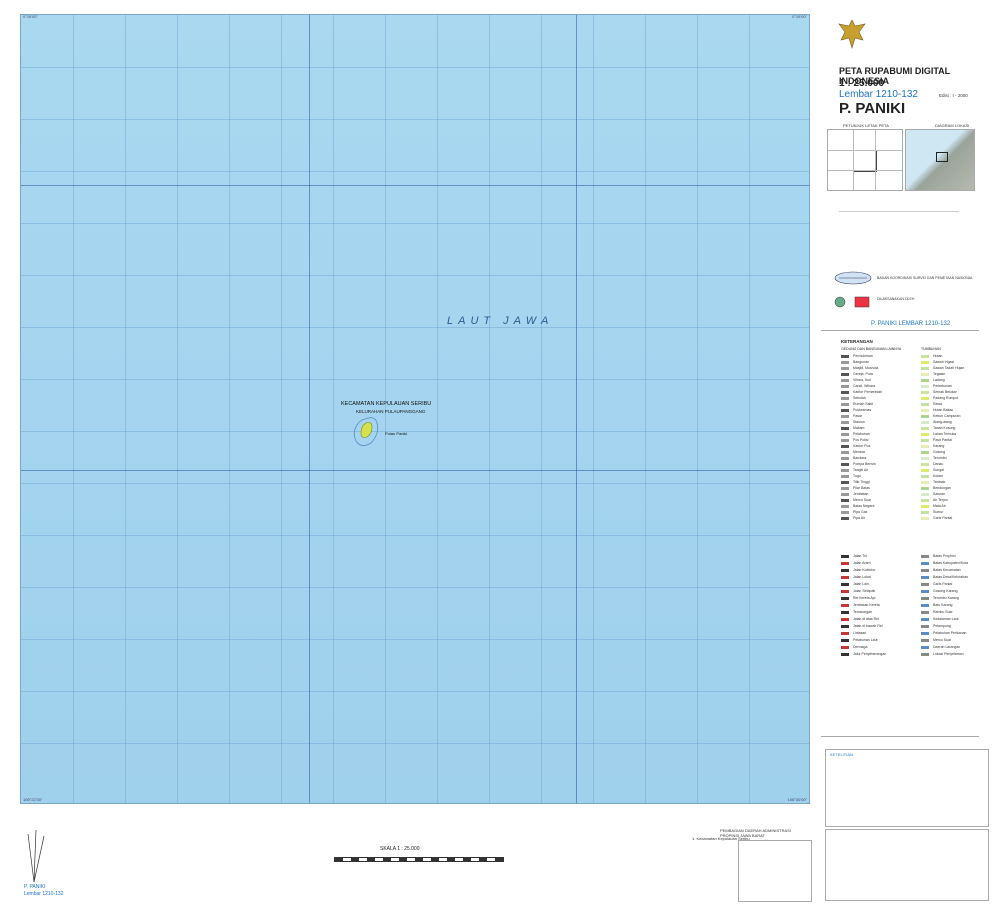 Image resolution: width=1000 pixels, height=913 pixels. What do you see at coordinates (859, 428) in the screenshot?
I see `legend-item-label: Makam` at bounding box center [859, 428].